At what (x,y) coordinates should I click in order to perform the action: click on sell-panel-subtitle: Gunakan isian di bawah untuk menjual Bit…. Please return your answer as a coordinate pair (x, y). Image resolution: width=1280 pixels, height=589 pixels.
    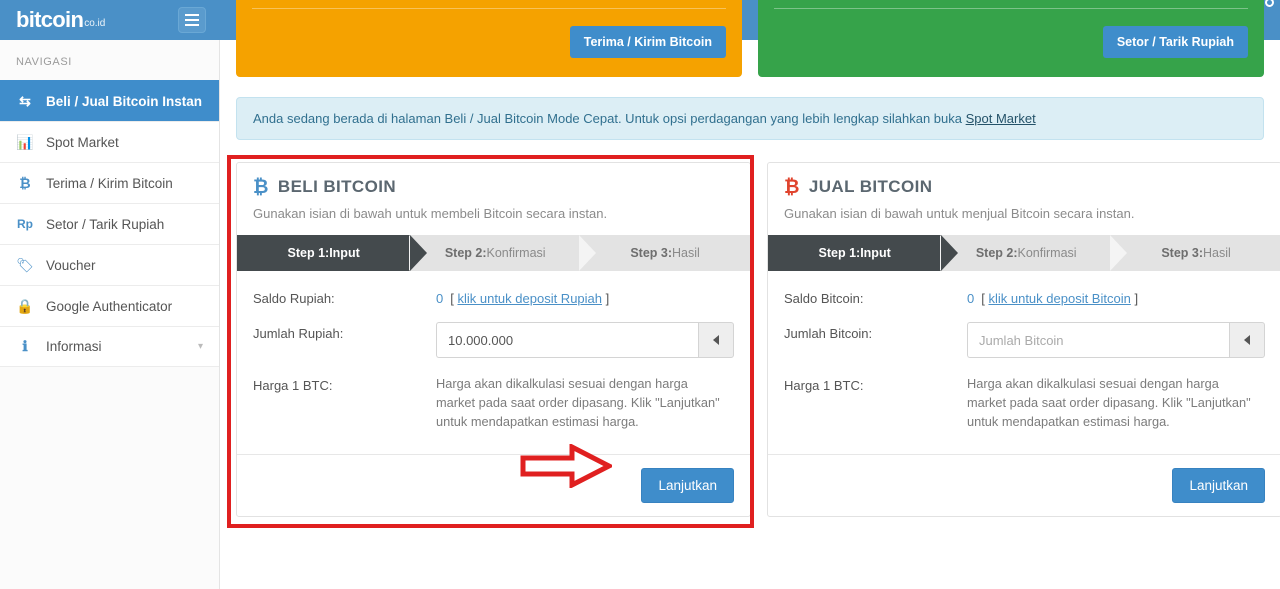
    Looking at the image, I should click on (959, 213).